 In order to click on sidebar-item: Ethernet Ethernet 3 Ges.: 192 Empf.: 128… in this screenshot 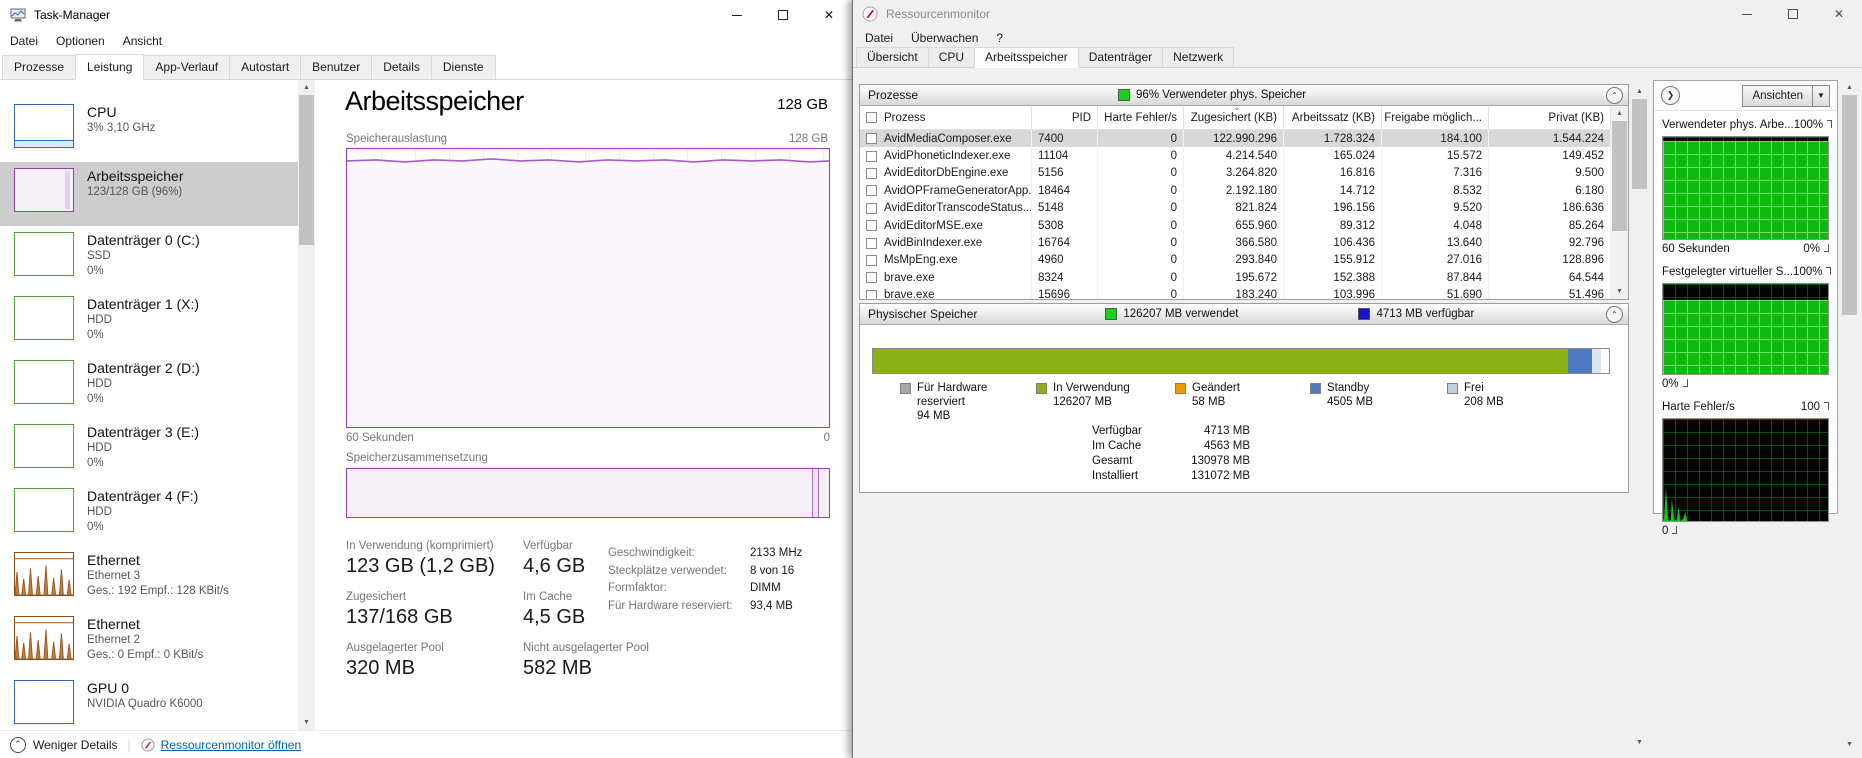, I will do `click(149, 578)`.